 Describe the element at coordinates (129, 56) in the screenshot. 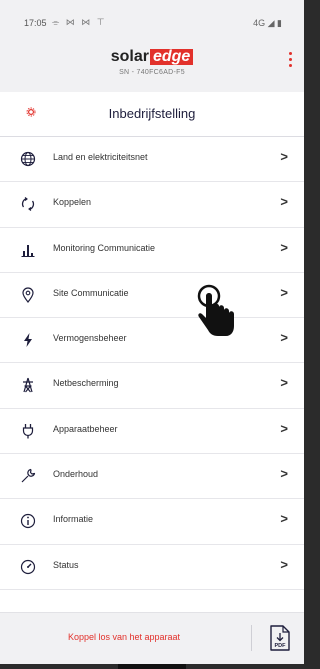

I see `logo-word: solar` at that location.